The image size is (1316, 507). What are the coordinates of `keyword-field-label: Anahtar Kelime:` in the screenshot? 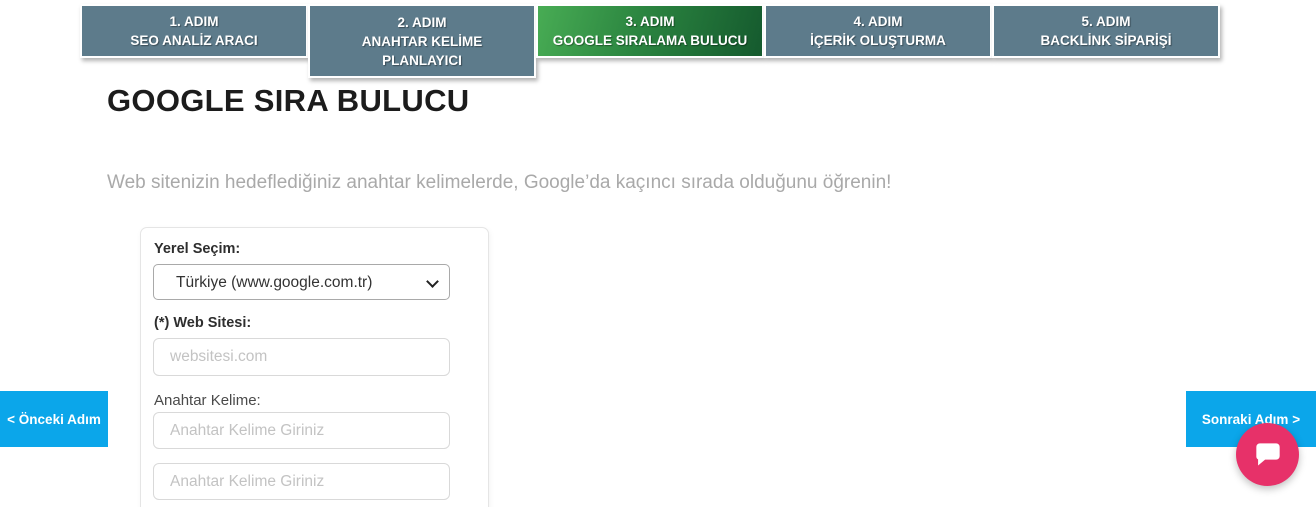 It's located at (207, 400).